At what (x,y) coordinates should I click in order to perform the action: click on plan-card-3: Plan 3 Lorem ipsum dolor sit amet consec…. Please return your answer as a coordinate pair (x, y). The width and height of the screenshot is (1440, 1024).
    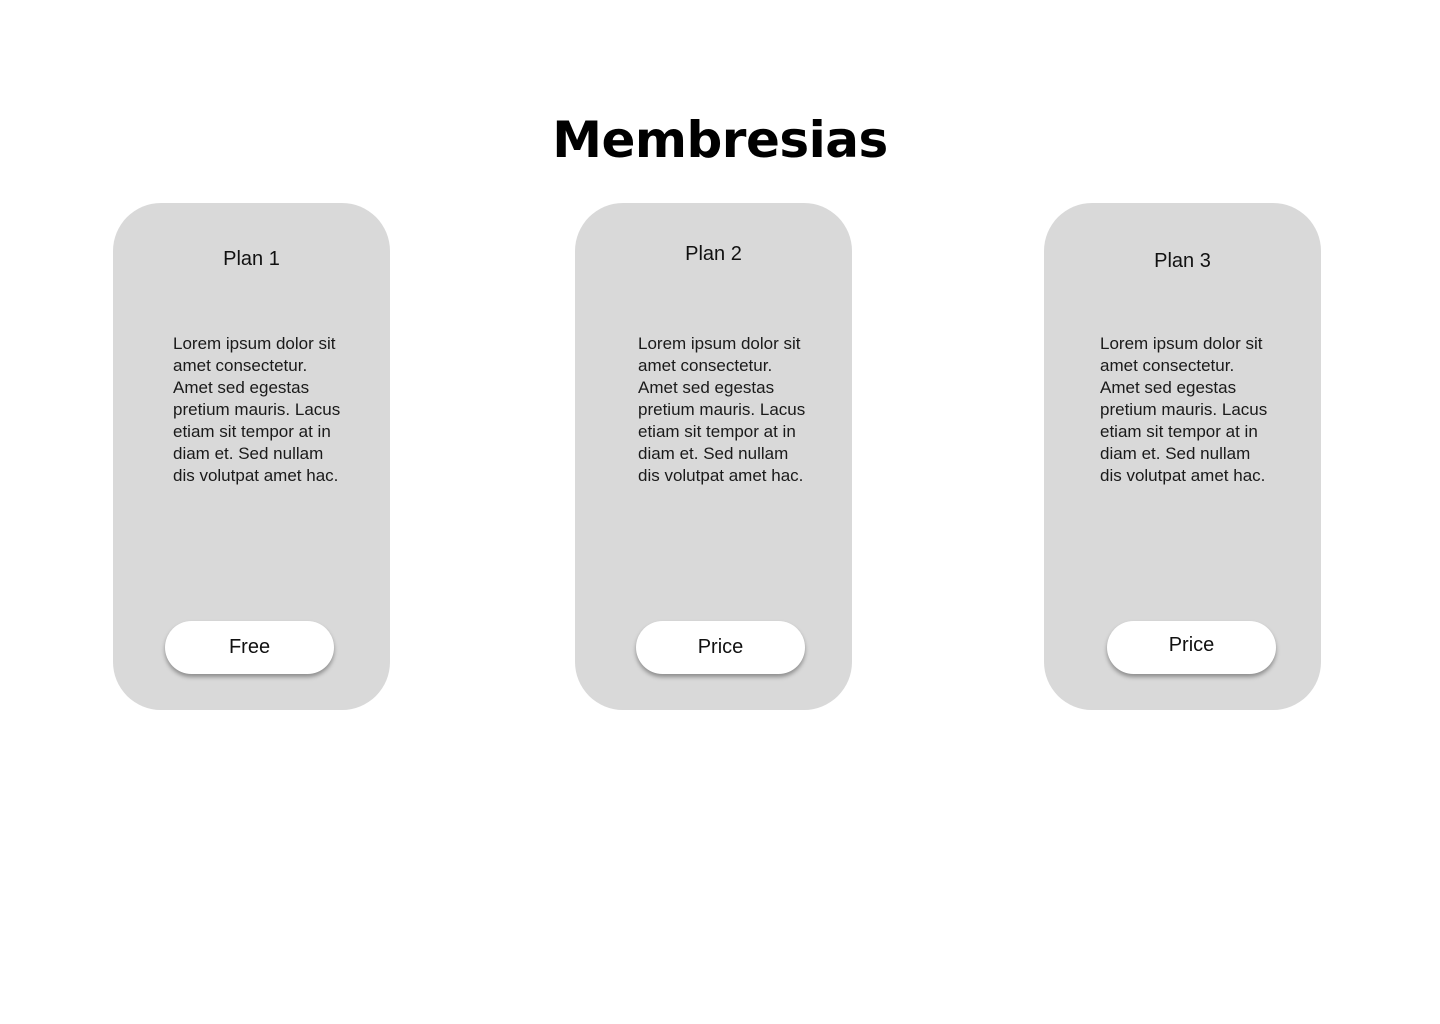
    Looking at the image, I should click on (1182, 456).